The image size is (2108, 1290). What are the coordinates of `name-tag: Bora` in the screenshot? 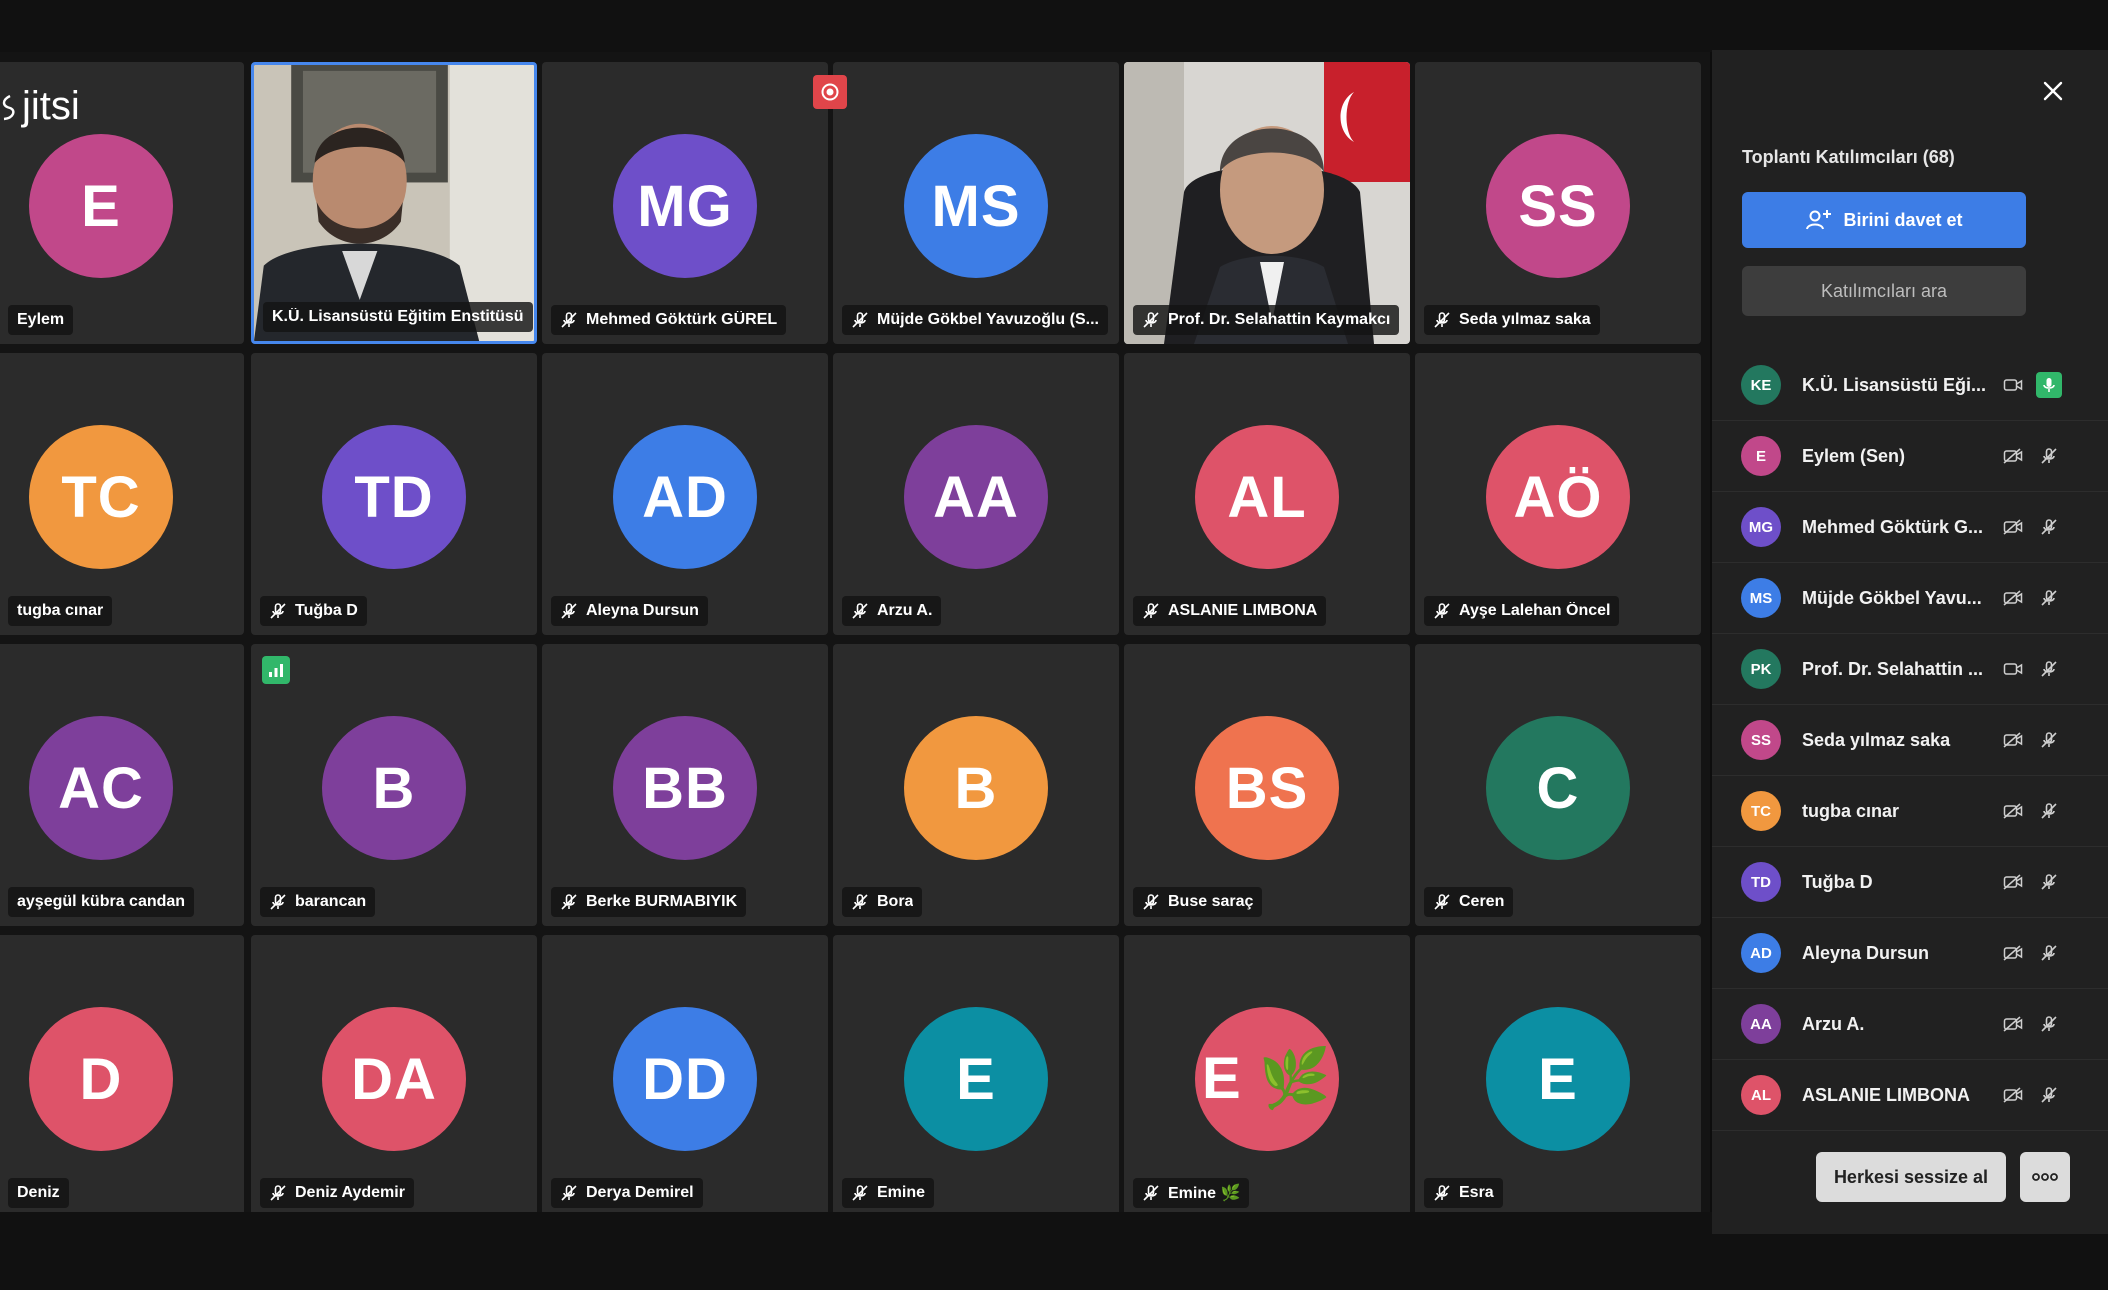 It's located at (882, 902).